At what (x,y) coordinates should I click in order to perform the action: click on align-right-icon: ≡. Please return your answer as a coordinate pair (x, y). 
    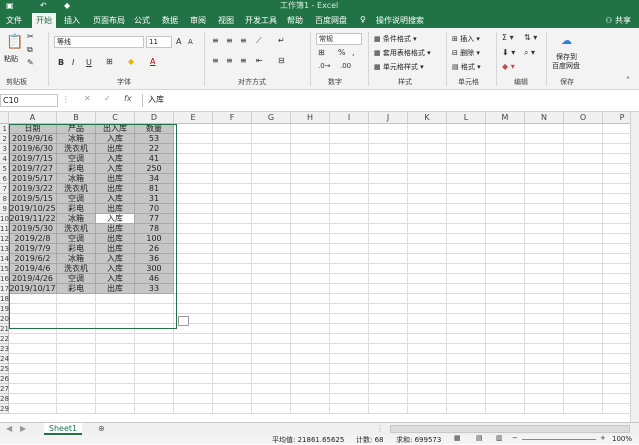
    Looking at the image, I should click on (243, 60).